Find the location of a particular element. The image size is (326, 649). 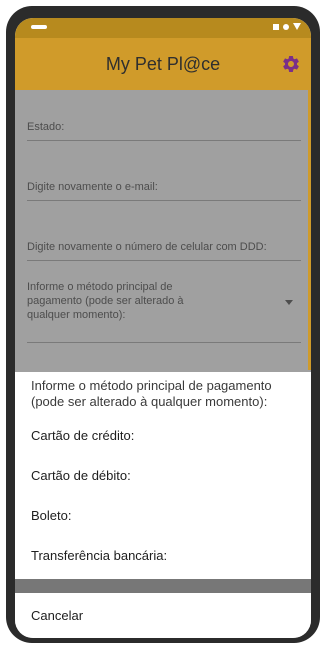

signal-icon is located at coordinates (276, 26).